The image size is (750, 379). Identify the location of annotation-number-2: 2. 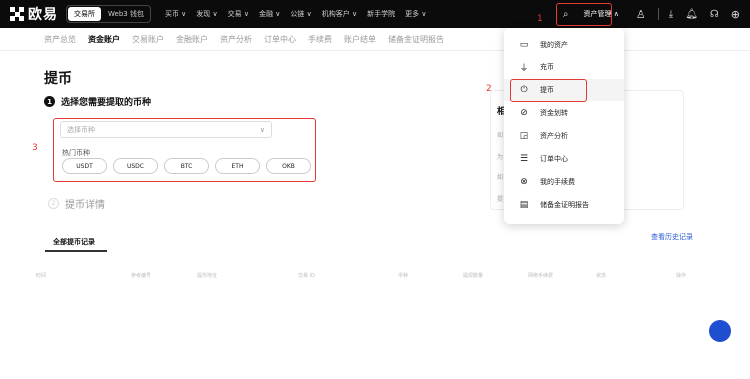
(489, 89).